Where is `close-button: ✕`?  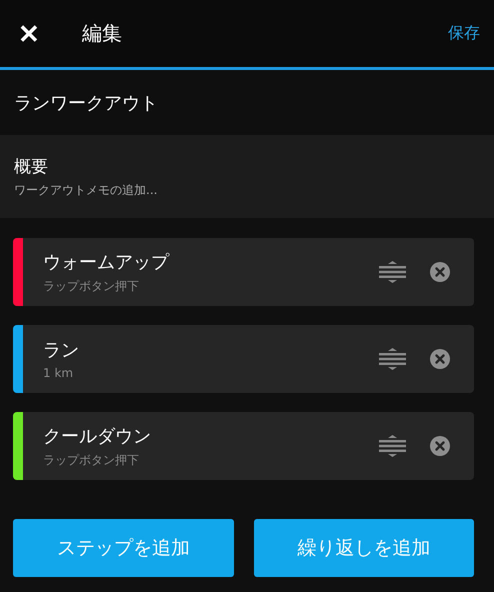
close-button: ✕ is located at coordinates (29, 33).